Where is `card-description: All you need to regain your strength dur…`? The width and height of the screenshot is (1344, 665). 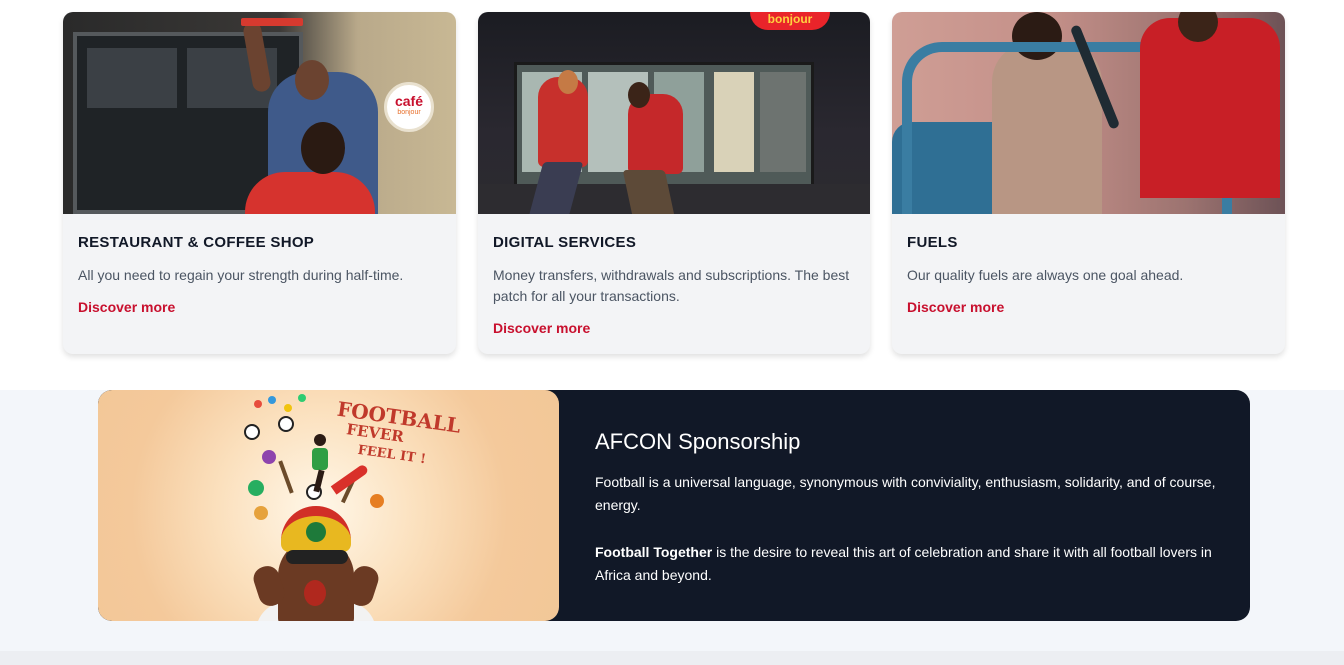
card-description: All you need to regain your strength dur… is located at coordinates (241, 275).